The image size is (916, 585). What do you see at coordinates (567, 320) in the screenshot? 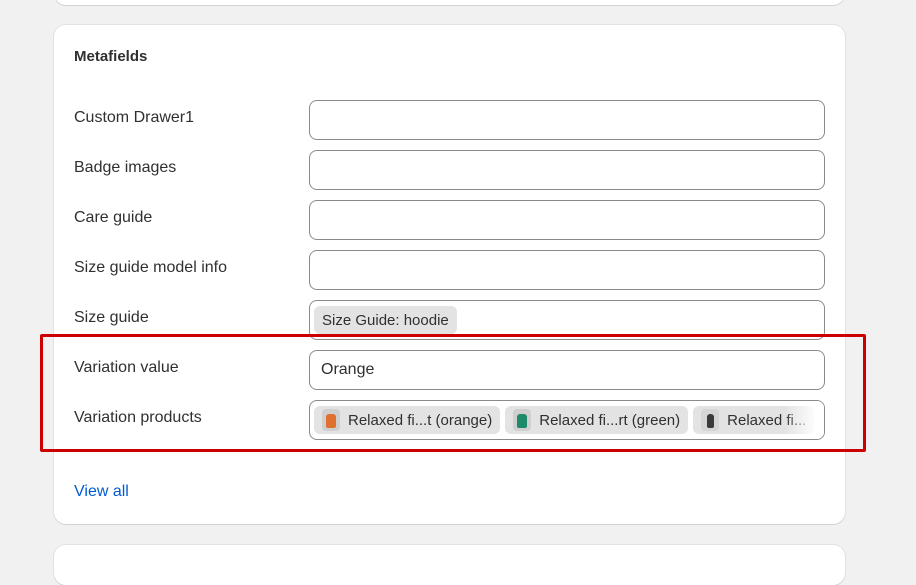
I see `size-guide-input: Size Guide: hoodie` at bounding box center [567, 320].